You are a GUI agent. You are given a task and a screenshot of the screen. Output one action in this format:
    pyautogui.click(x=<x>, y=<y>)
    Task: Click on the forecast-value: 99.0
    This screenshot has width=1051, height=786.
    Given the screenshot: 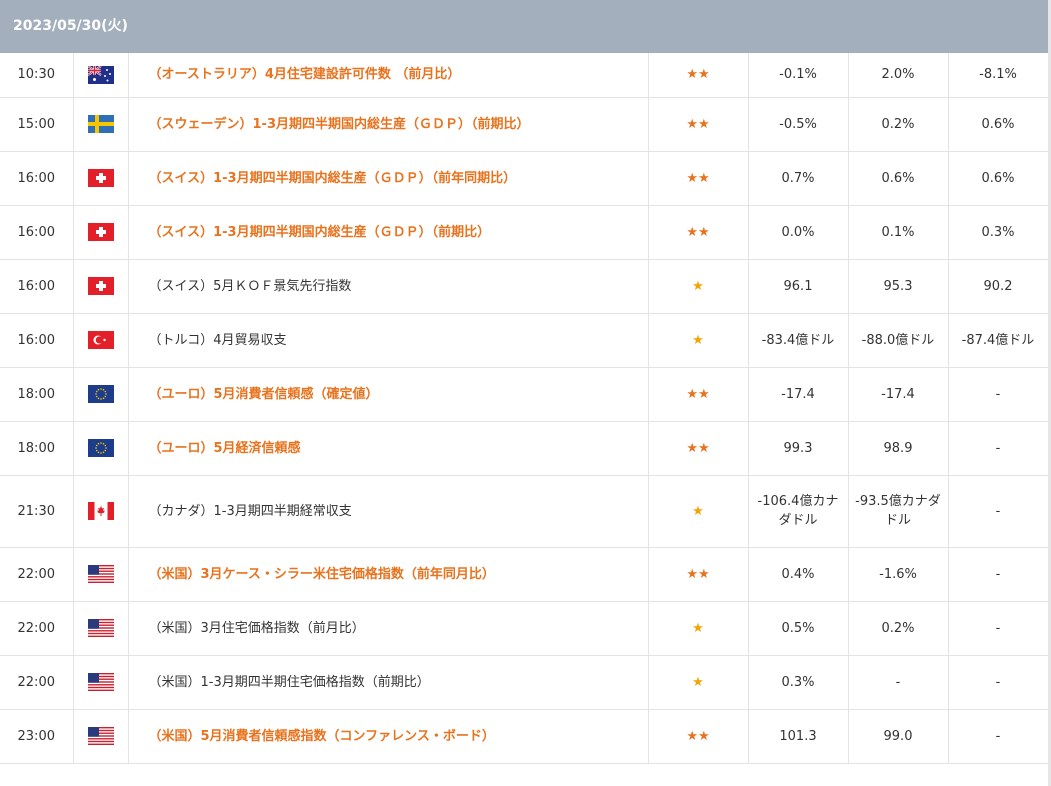 What is the action you would take?
    pyautogui.click(x=898, y=736)
    